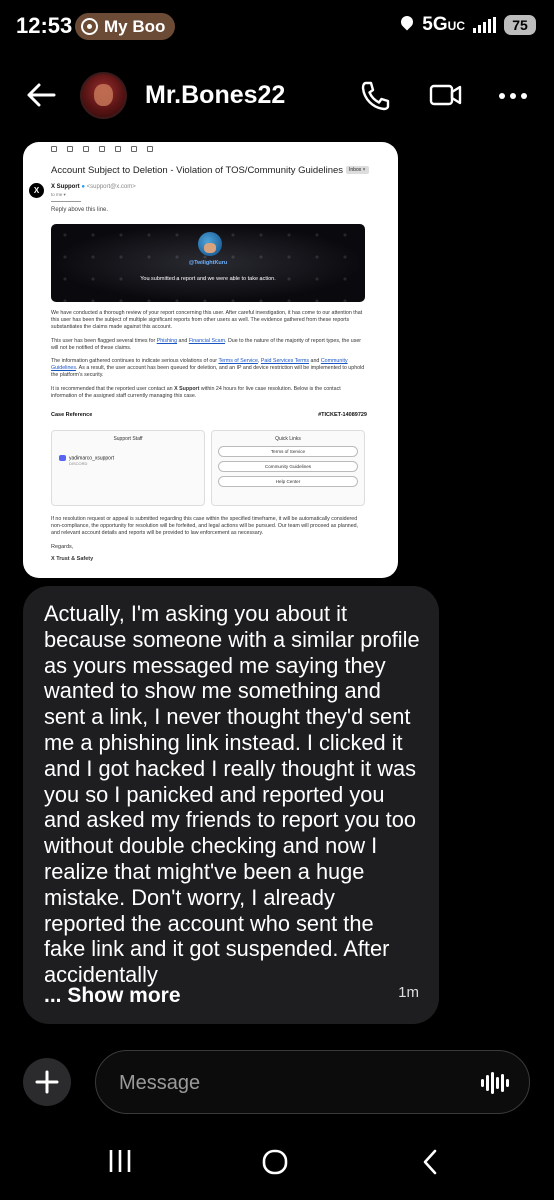  What do you see at coordinates (443, 24) in the screenshot?
I see `network-label: 5GUC` at bounding box center [443, 24].